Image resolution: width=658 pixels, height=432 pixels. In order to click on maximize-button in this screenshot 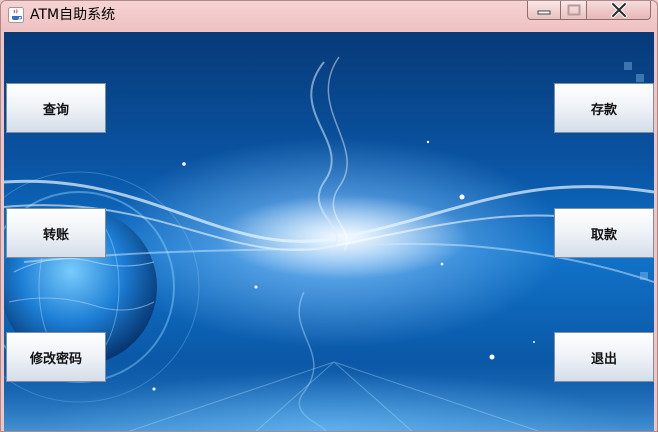, I will do `click(574, 10)`.